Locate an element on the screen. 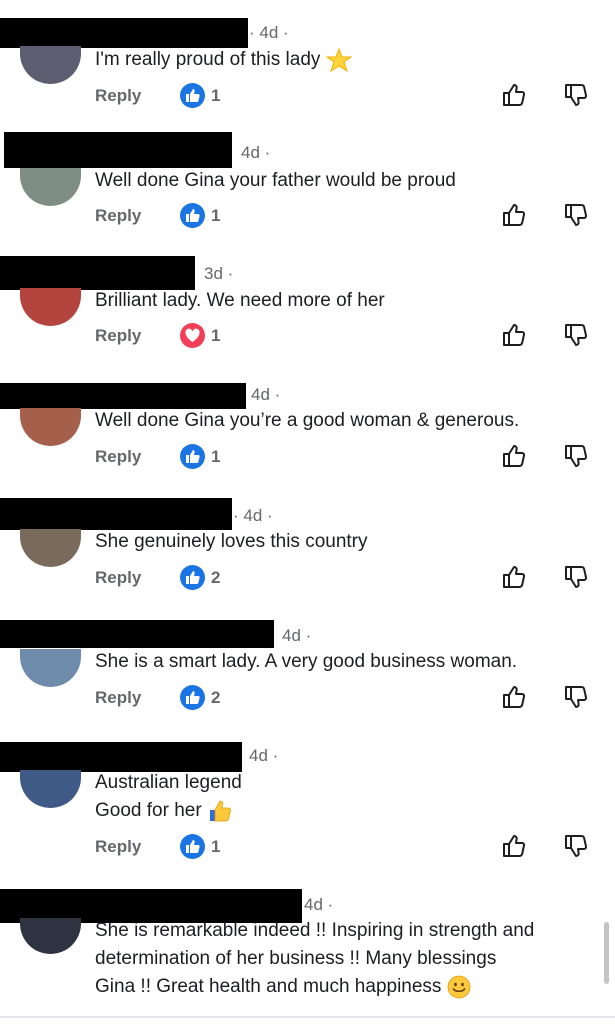 The height and width of the screenshot is (1024, 615). comment-time: 3d · is located at coordinates (218, 274).